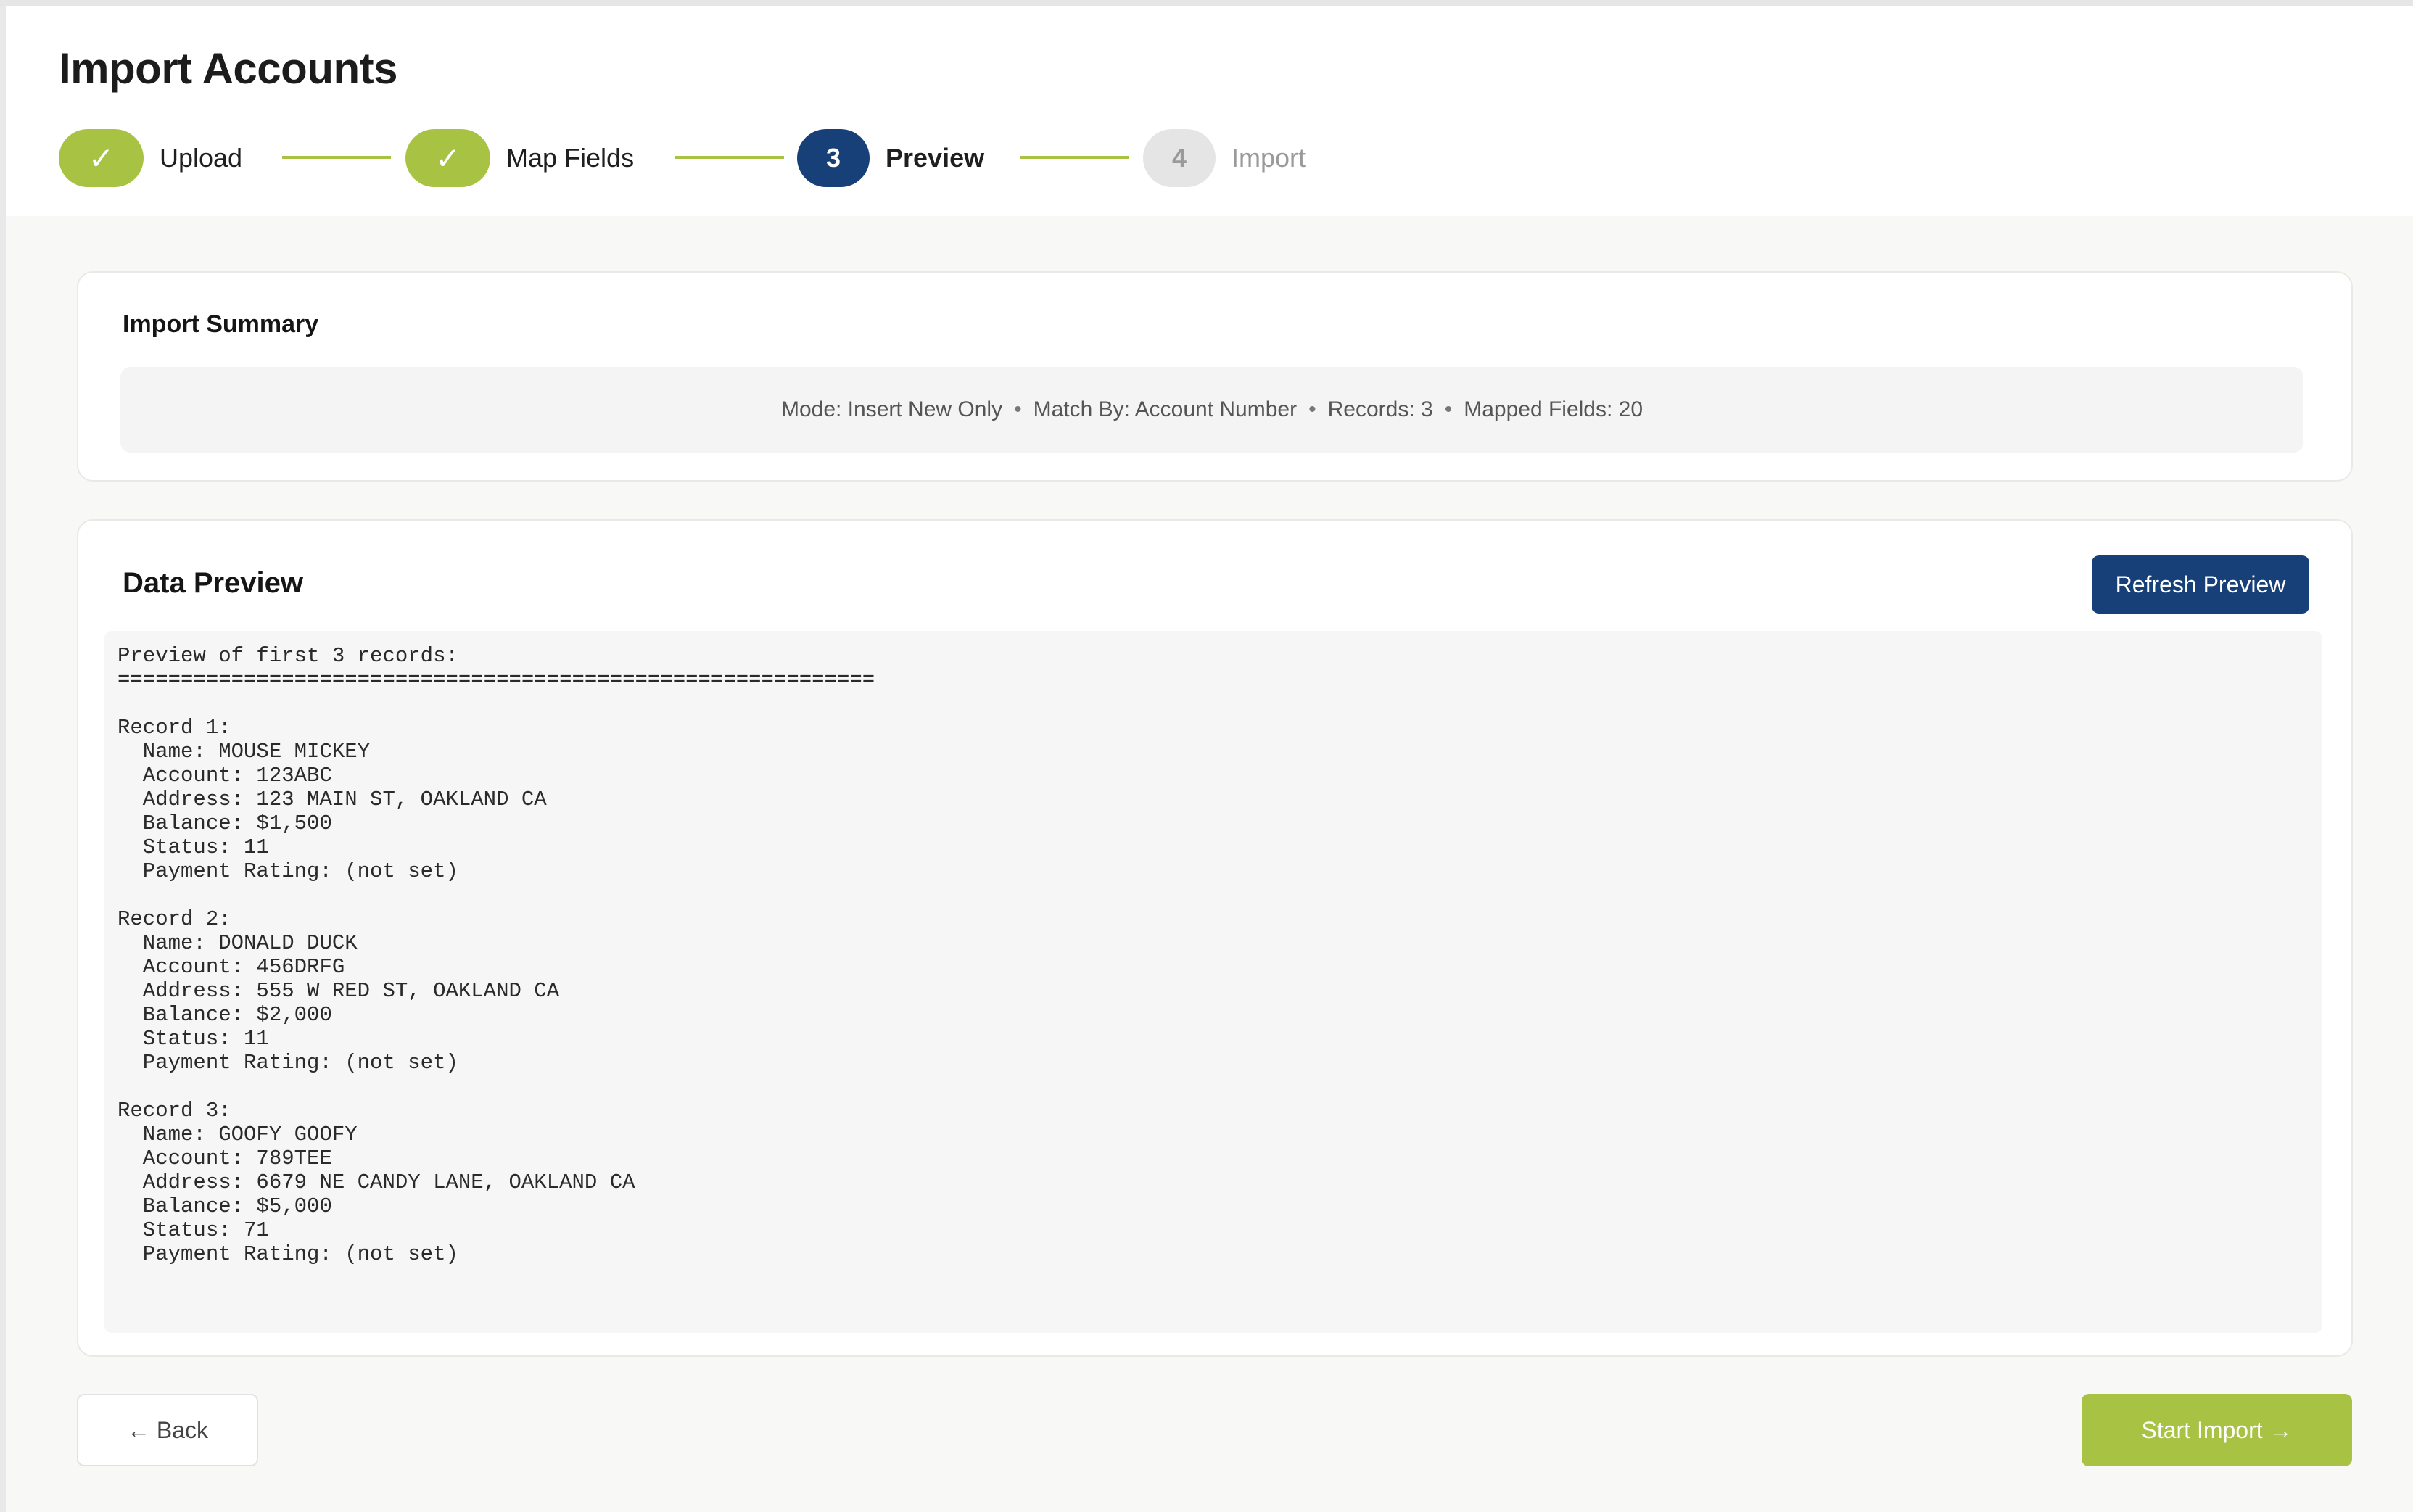 The image size is (2413, 1512). What do you see at coordinates (214, 583) in the screenshot?
I see `preview-title: Data Preview` at bounding box center [214, 583].